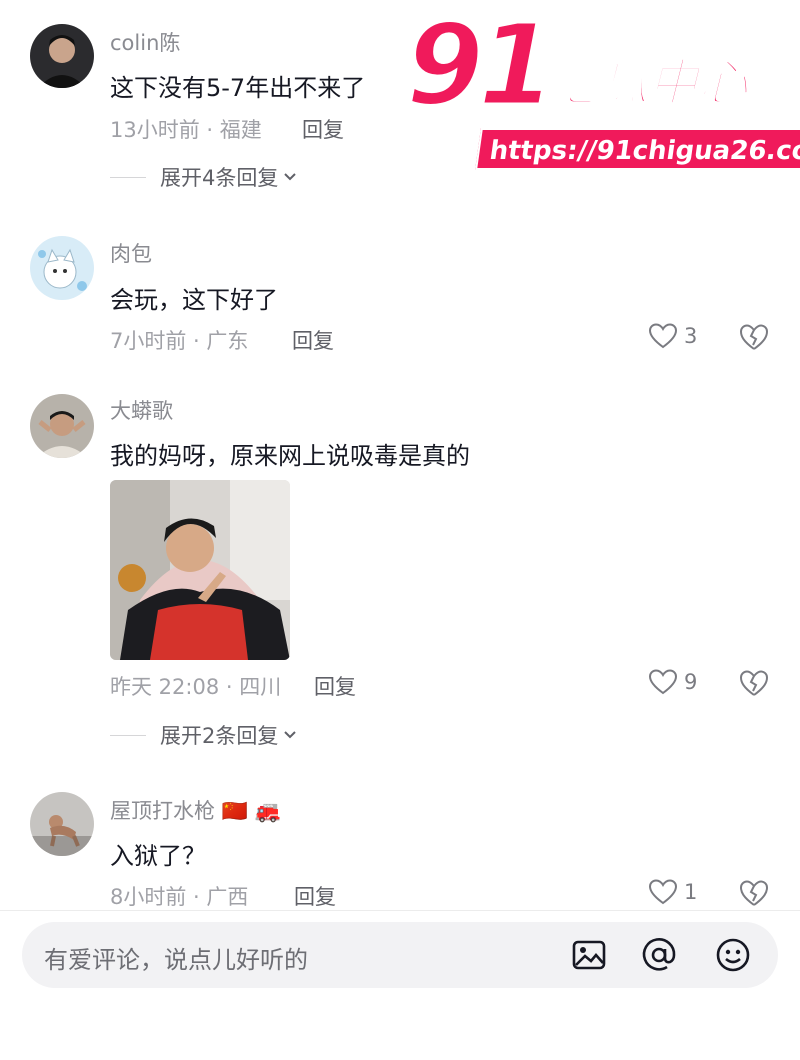  I want to click on expand-replies-button: 展开2条回复, so click(204, 735).